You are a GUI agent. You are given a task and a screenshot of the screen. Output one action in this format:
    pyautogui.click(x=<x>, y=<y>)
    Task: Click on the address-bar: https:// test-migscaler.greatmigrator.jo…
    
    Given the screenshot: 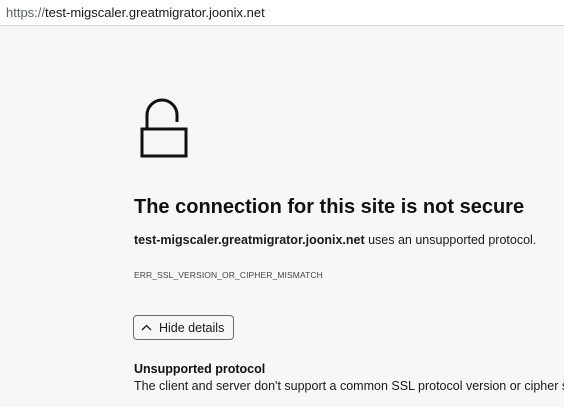 What is the action you would take?
    pyautogui.click(x=282, y=13)
    